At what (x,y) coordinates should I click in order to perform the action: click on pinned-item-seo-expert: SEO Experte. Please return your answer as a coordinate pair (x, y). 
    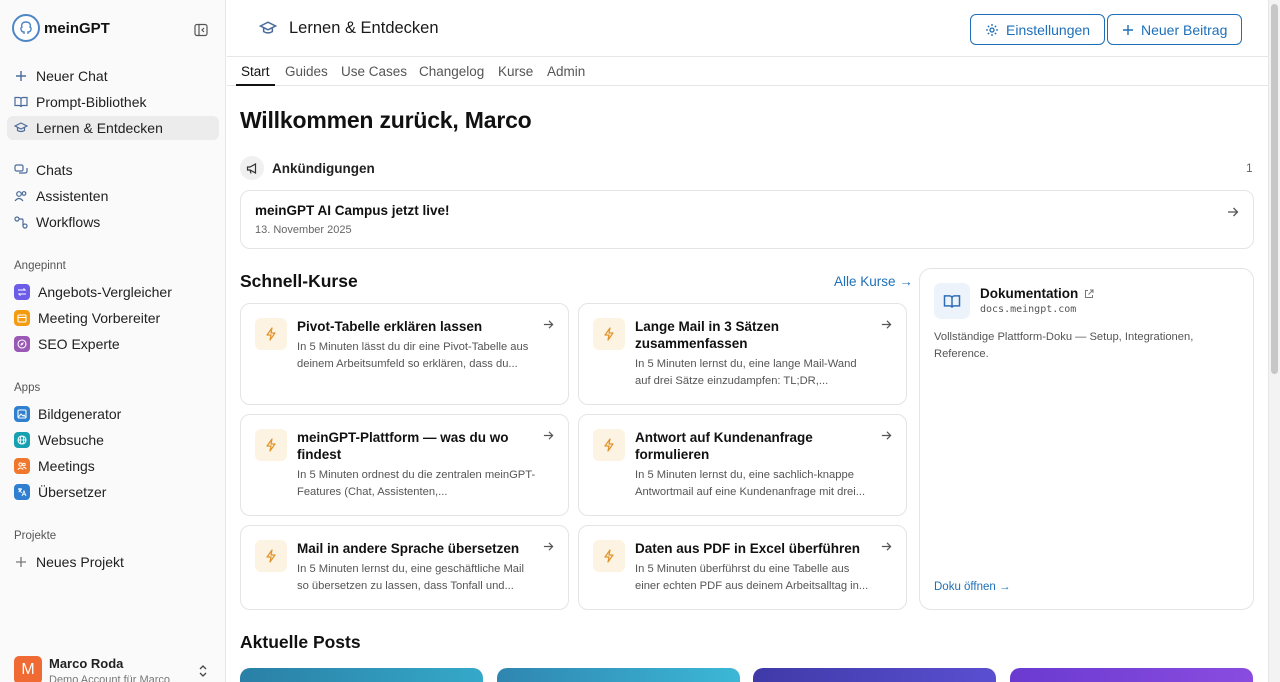
    Looking at the image, I should click on (67, 344).